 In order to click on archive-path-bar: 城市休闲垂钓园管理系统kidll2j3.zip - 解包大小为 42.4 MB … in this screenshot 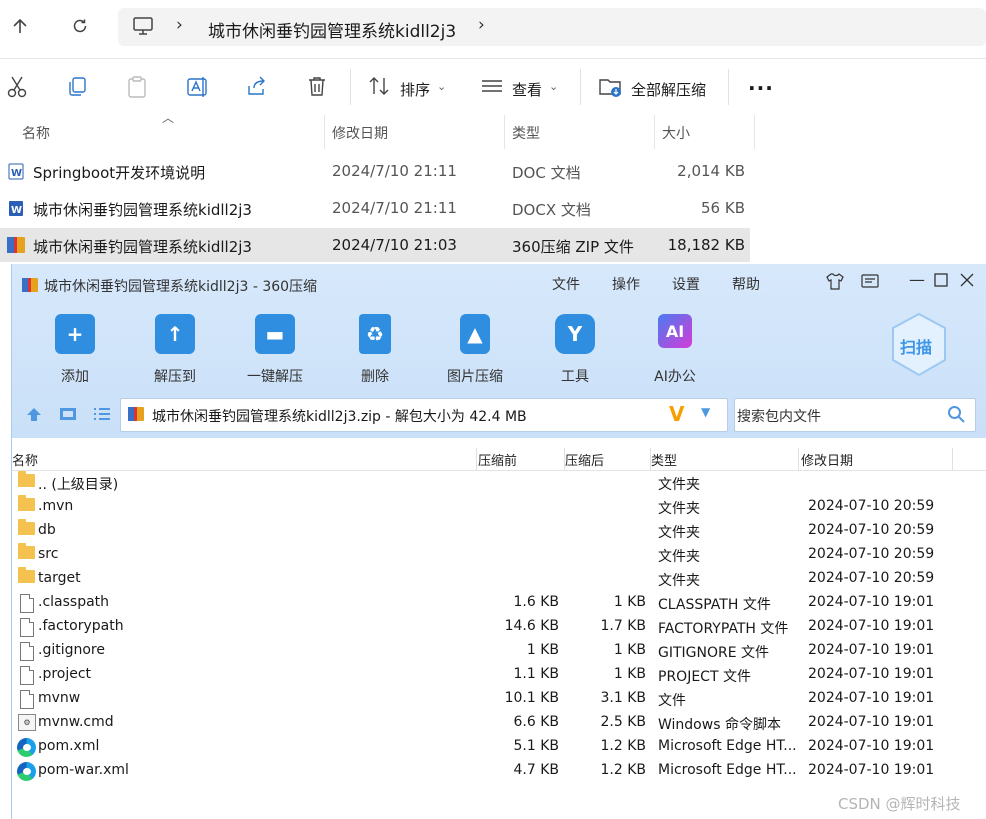, I will do `click(424, 415)`.